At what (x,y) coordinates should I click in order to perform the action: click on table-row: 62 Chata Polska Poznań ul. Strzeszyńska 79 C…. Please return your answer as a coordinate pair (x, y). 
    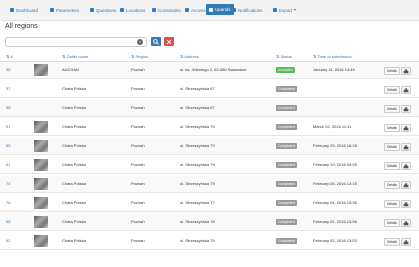
    Looking at the image, I should click on (209, 241).